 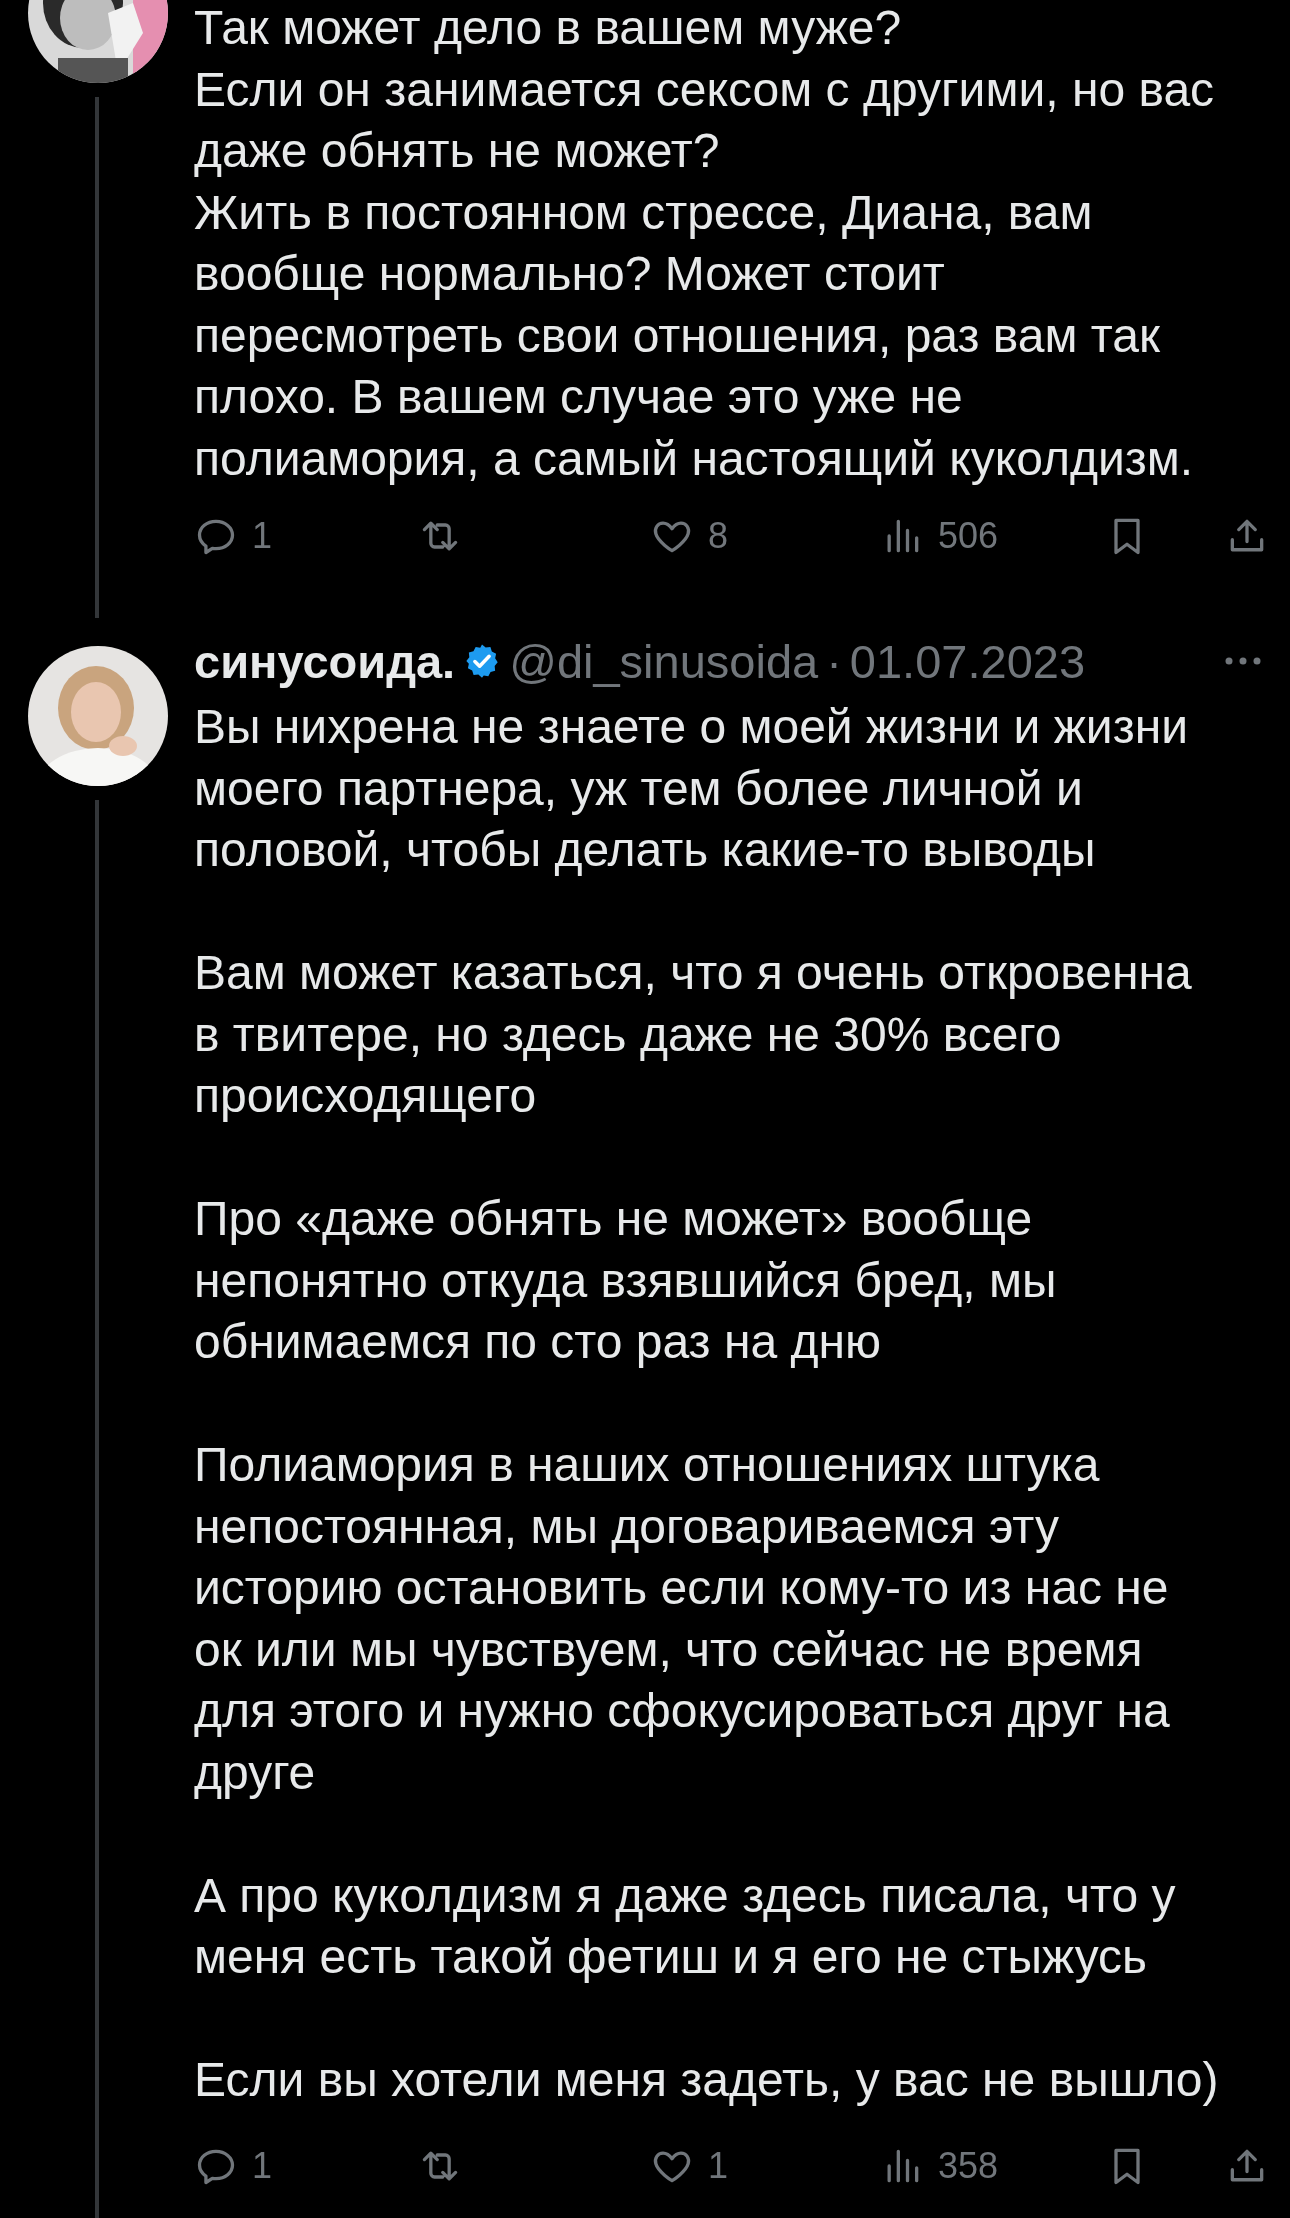 What do you see at coordinates (685, 1926) in the screenshot?
I see `tweet-text: А про куколдизм я даже здесь писала, что у меня есть такой фетиш и я его не стыжусь` at bounding box center [685, 1926].